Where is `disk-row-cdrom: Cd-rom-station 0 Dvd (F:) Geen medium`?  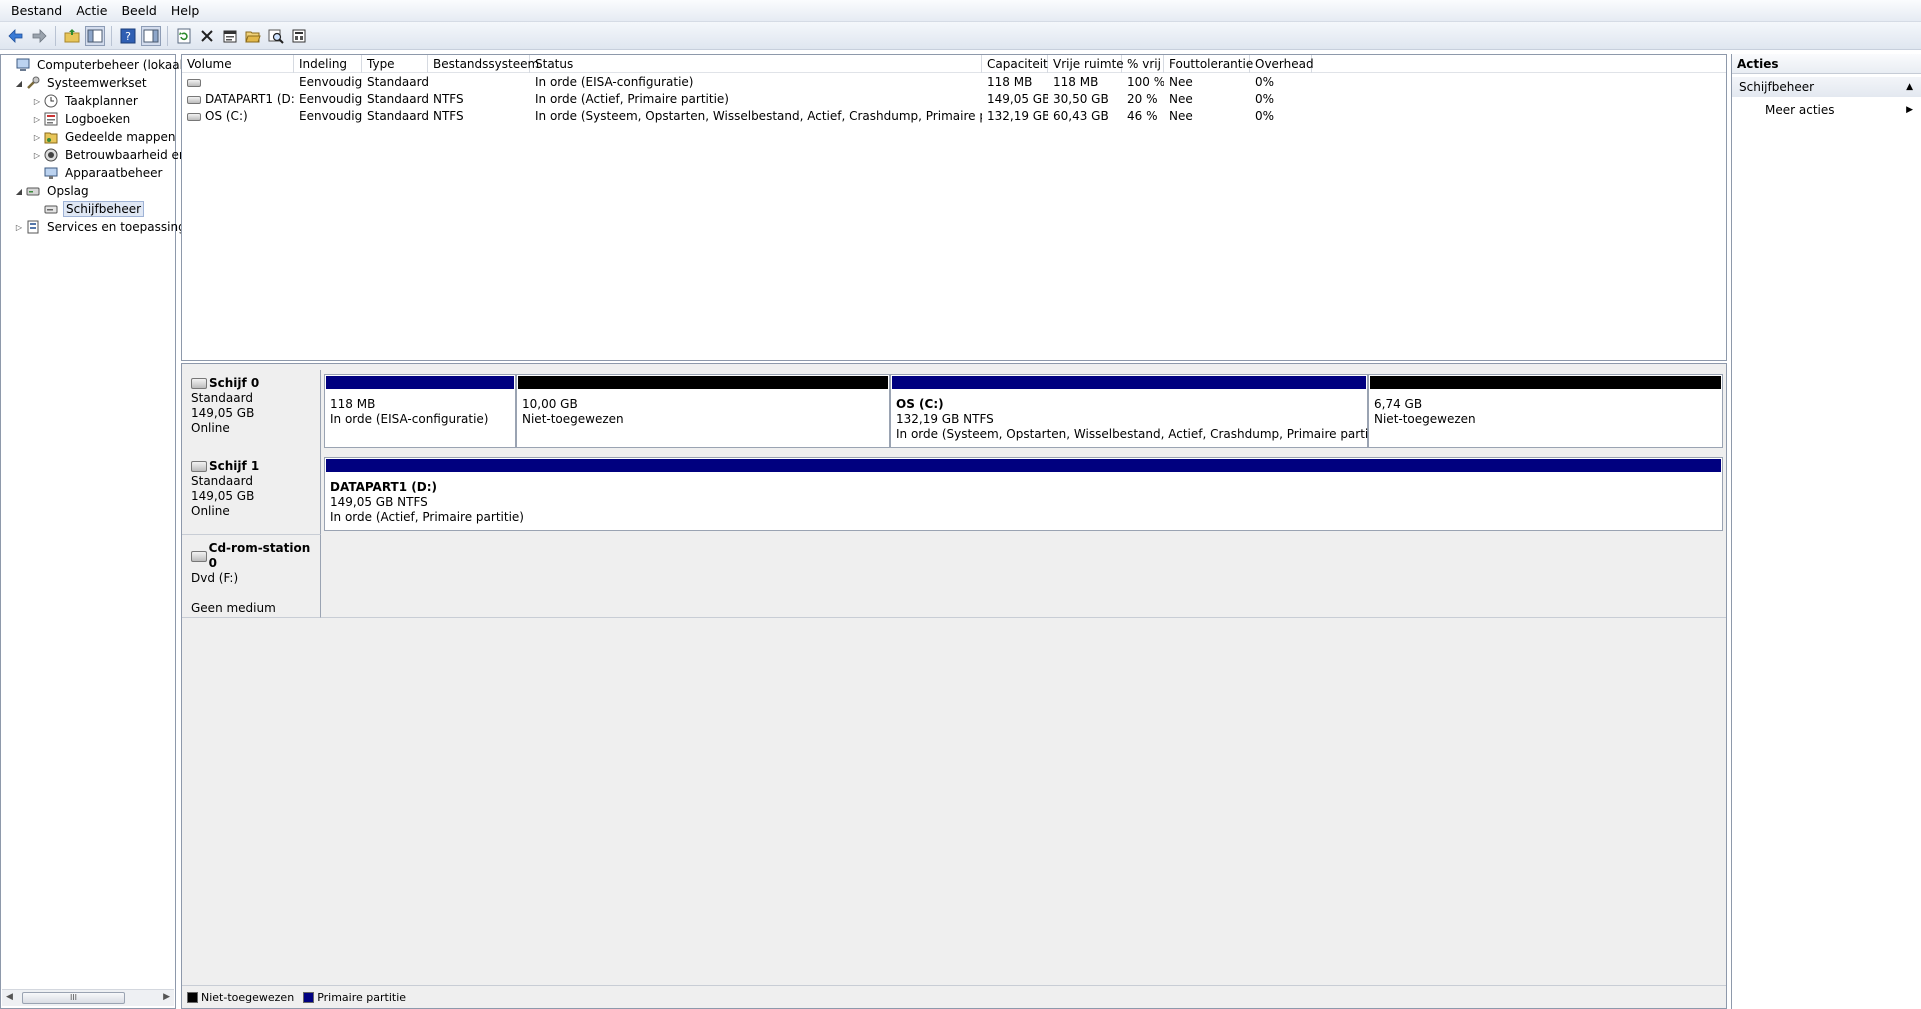
disk-row-cdrom: Cd-rom-station 0 Dvd (F:) Geen medium is located at coordinates (954, 576).